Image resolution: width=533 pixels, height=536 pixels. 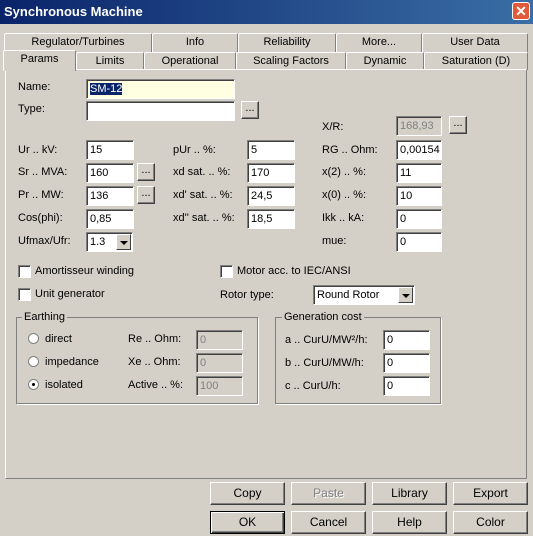 What do you see at coordinates (219, 340) in the screenshot?
I see `re-field: 0` at bounding box center [219, 340].